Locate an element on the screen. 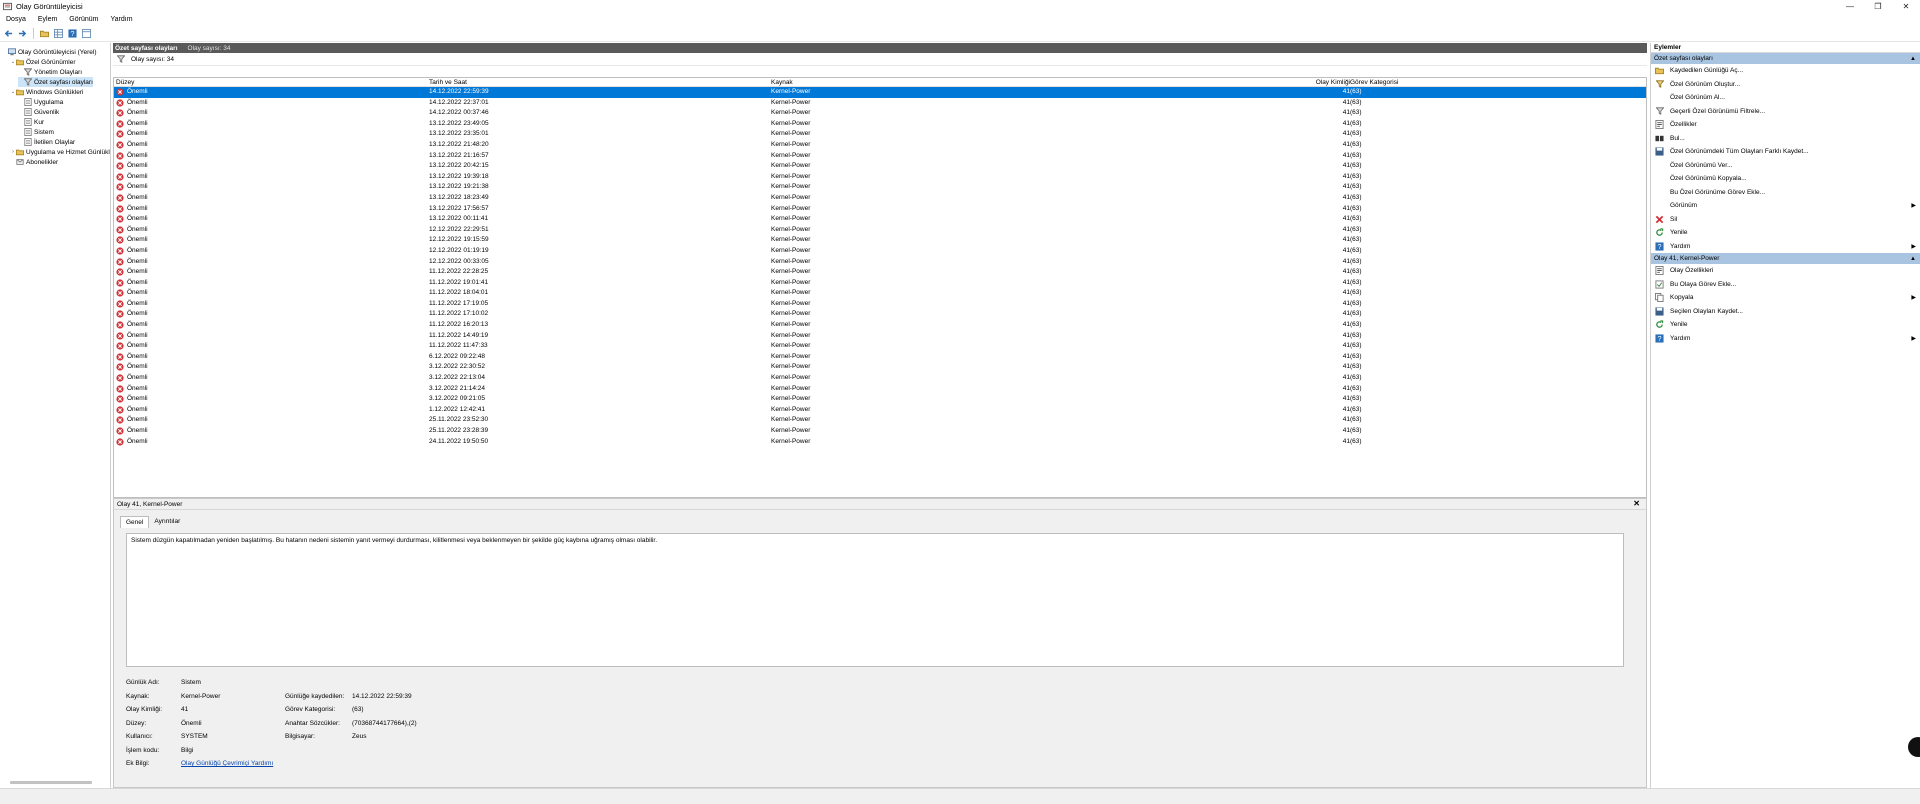  tree-item: Uygulama is located at coordinates (40, 102).